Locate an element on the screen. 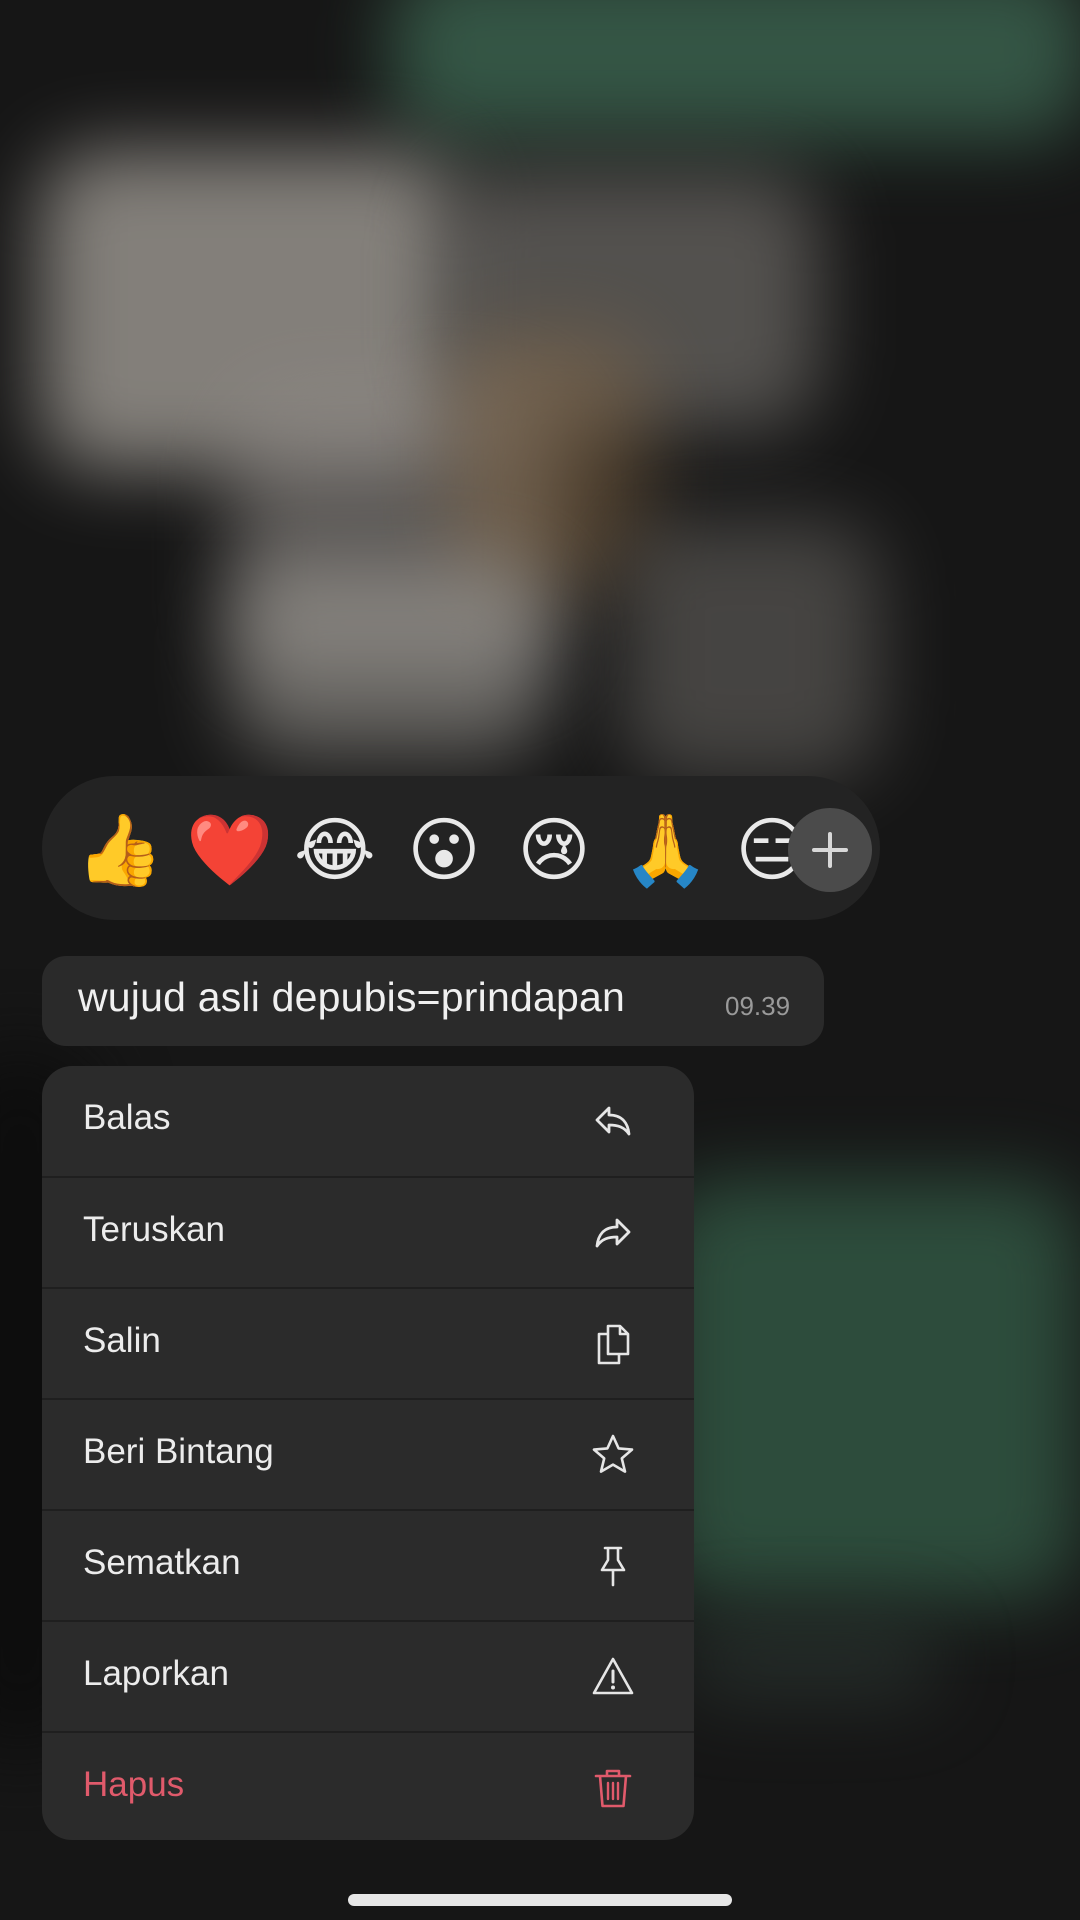 The width and height of the screenshot is (1080, 1920). menu-item-delete: Hapus is located at coordinates (368, 1786).